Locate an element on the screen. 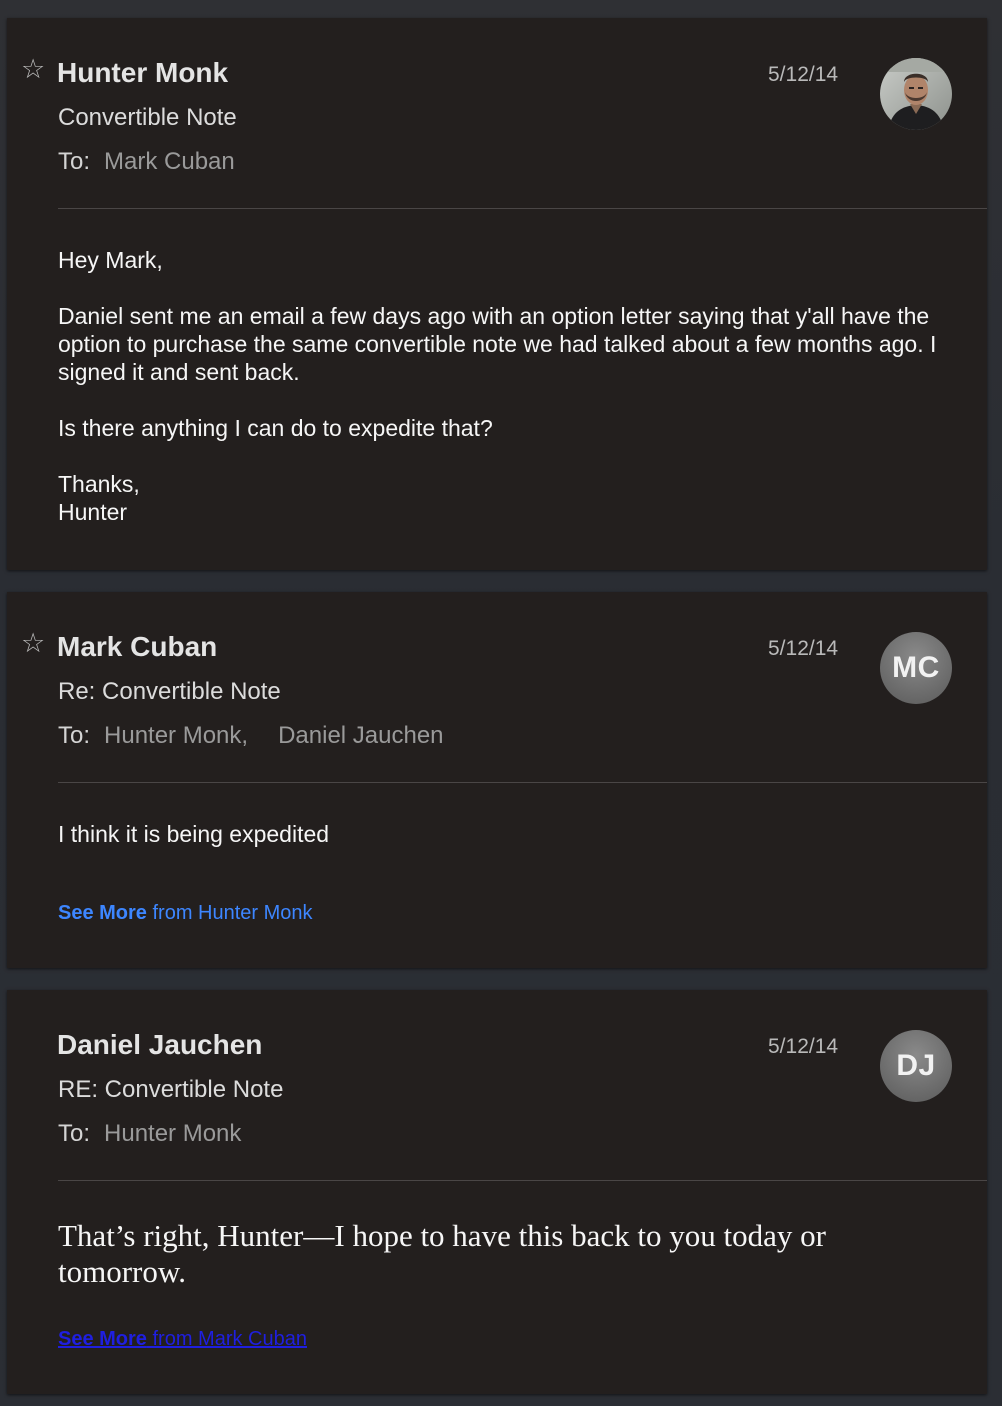  email-body: I think it is being expedited is located at coordinates (194, 834).